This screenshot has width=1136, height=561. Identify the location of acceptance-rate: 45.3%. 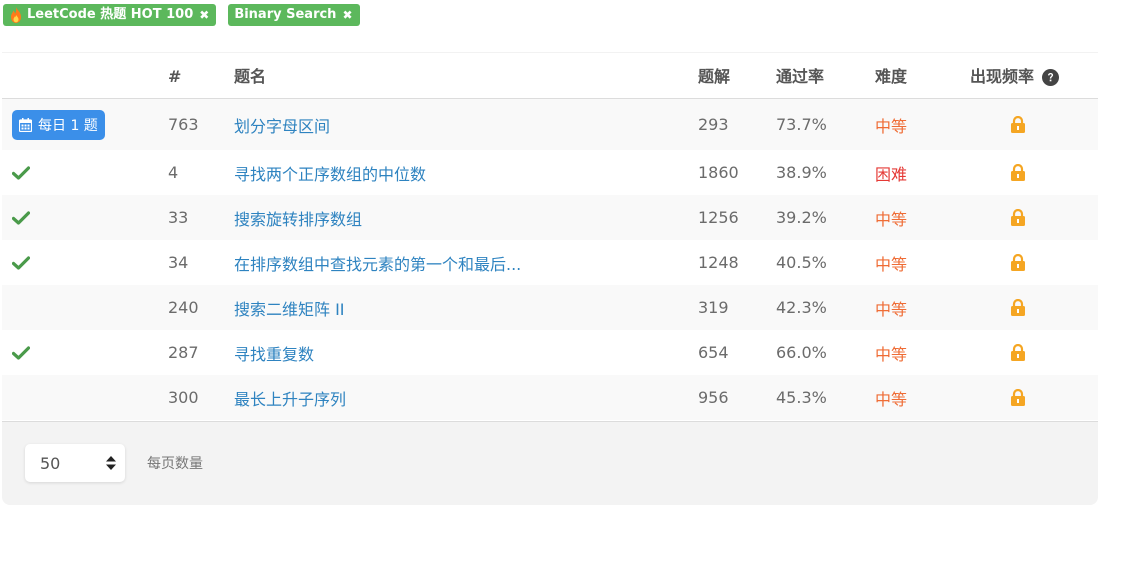
(801, 397).